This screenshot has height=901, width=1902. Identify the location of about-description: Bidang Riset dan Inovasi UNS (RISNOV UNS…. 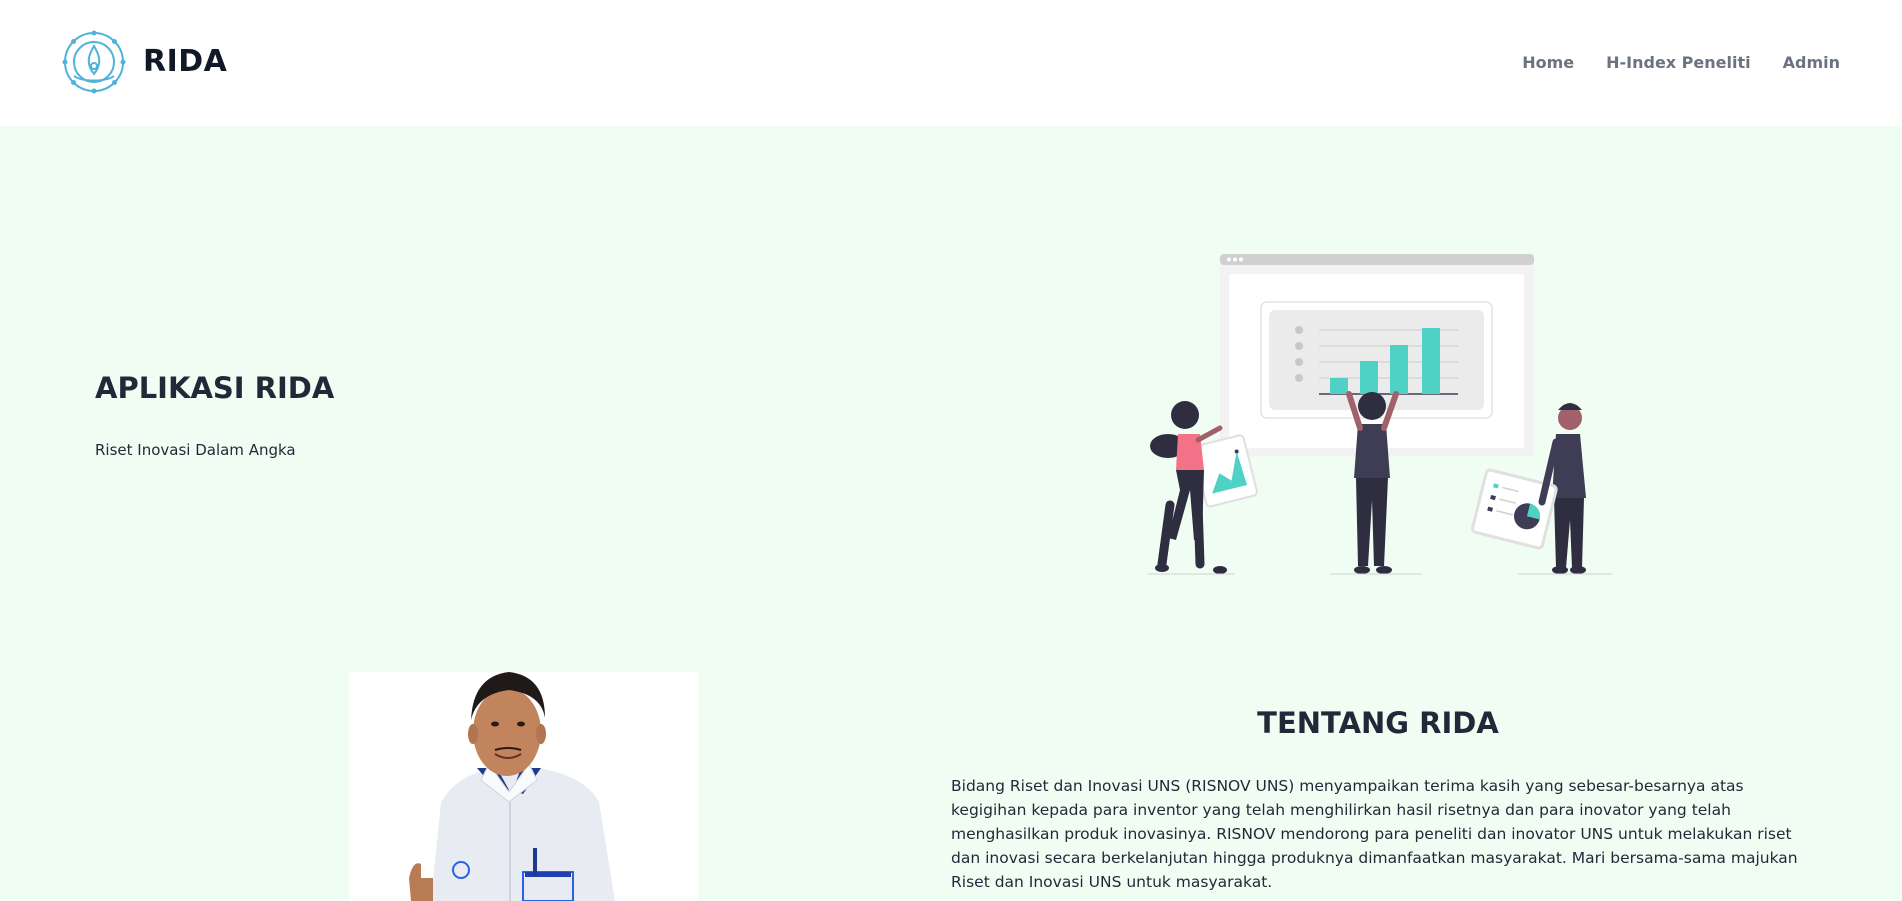
(1374, 834).